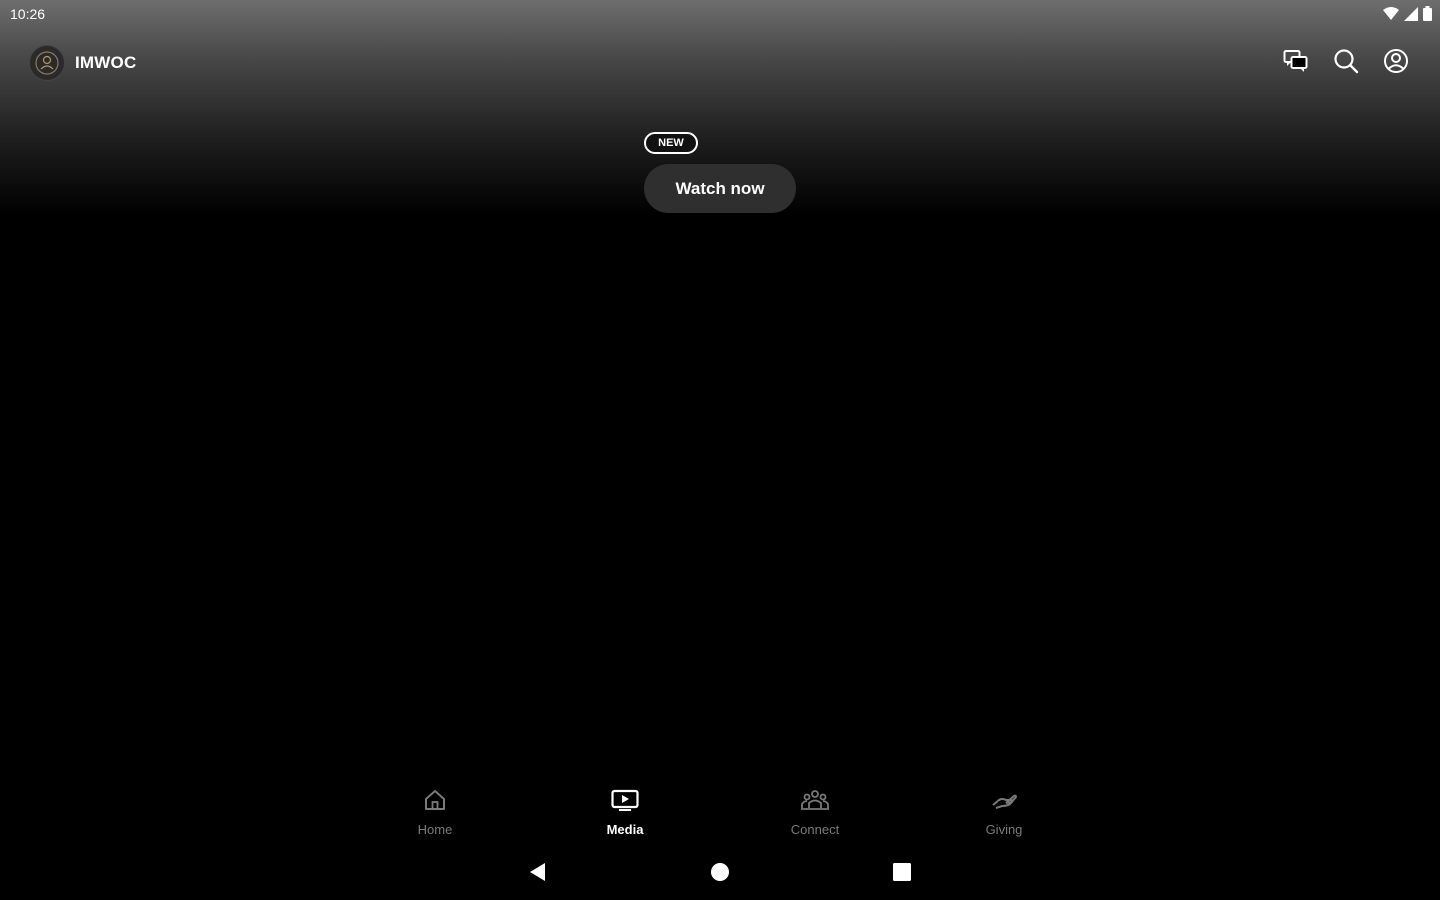 The width and height of the screenshot is (1440, 900). I want to click on home-circle-icon, so click(720, 874).